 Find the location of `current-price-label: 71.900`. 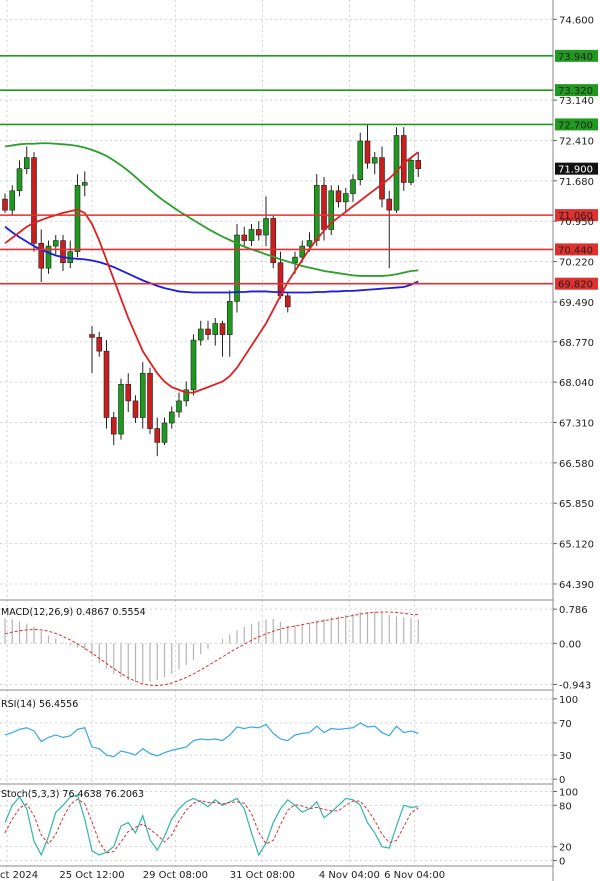

current-price-label: 71.900 is located at coordinates (575, 170).